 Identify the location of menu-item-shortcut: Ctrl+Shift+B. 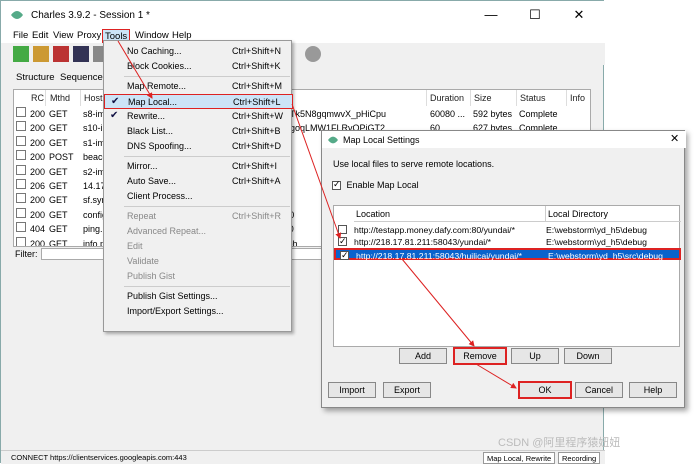
(256, 131).